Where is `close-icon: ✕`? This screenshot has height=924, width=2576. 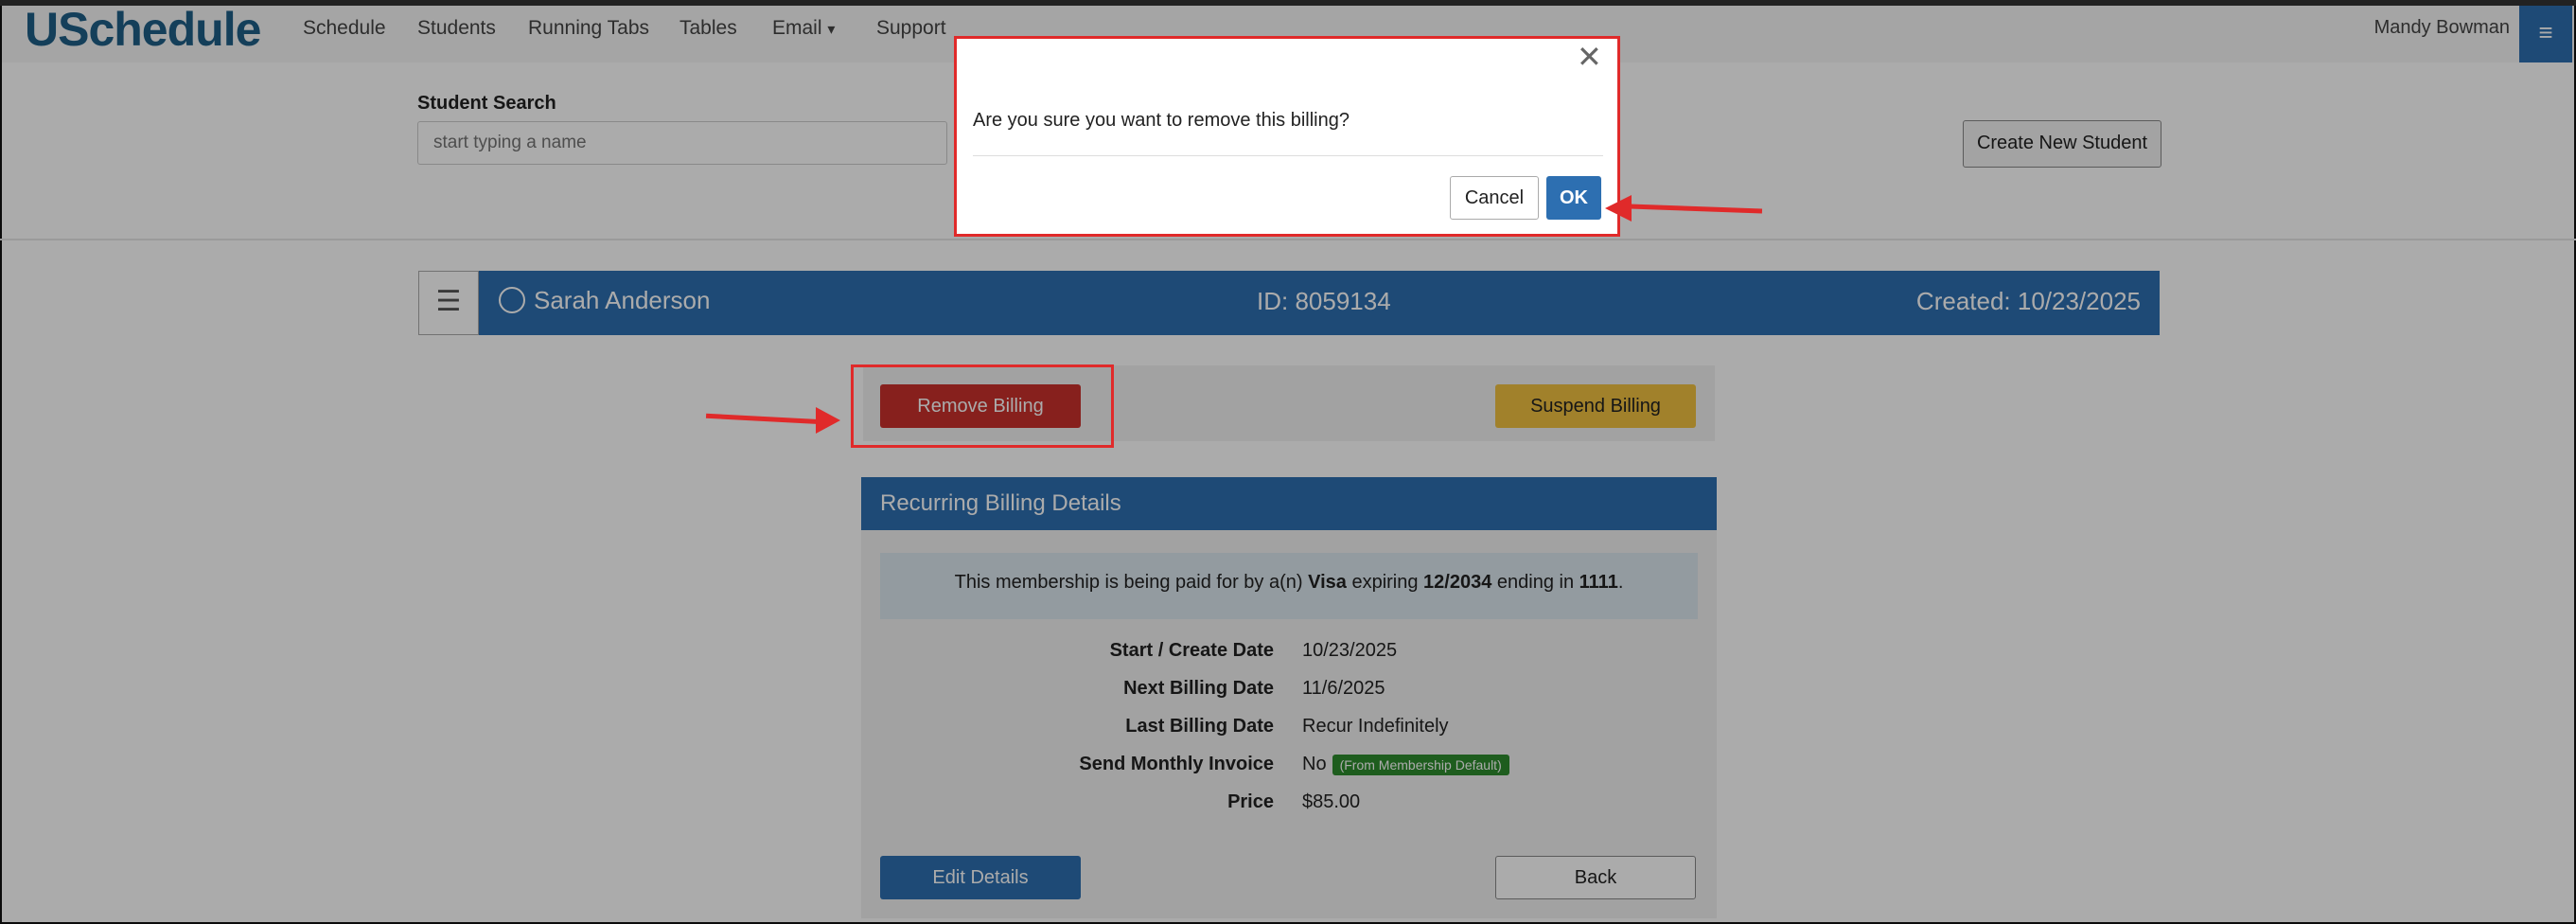
close-icon: ✕ is located at coordinates (1589, 57).